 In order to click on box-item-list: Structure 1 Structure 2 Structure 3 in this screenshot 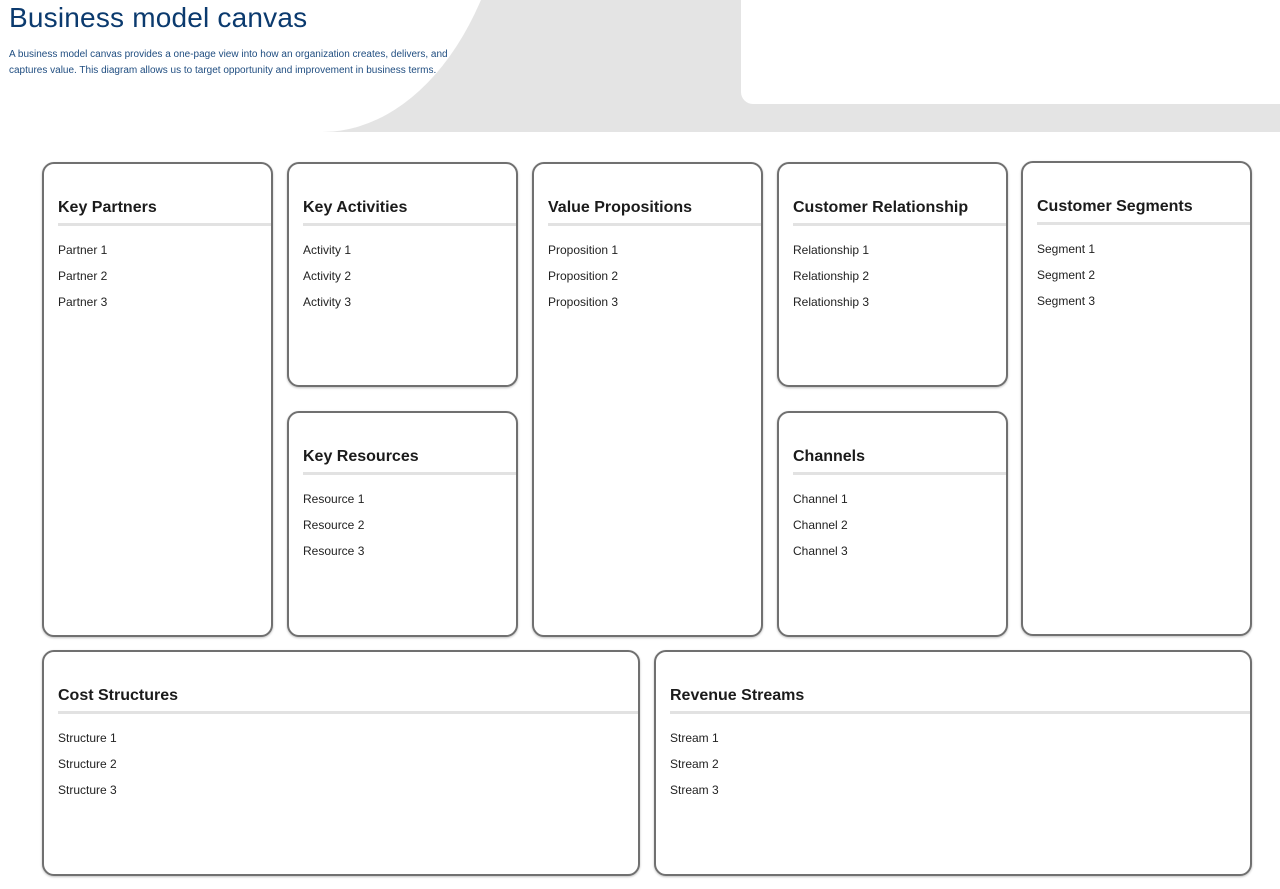, I will do `click(87, 764)`.